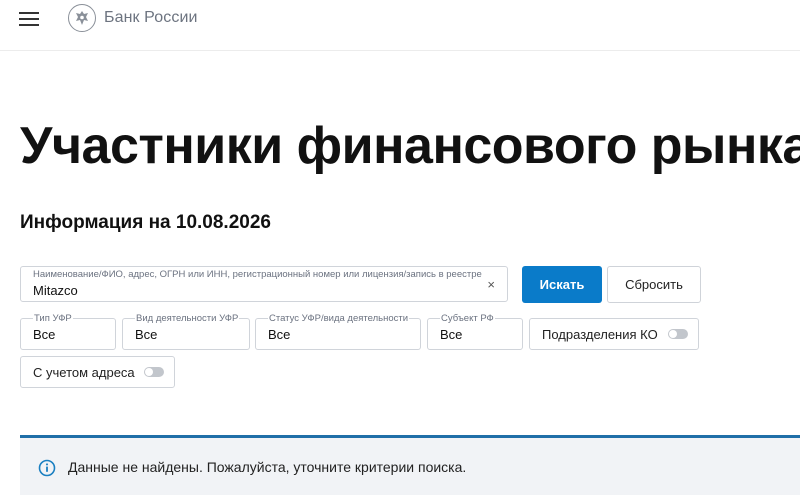 The width and height of the screenshot is (800, 502). Describe the element at coordinates (84, 372) in the screenshot. I see `toggle-label: С учетом адреса` at that location.